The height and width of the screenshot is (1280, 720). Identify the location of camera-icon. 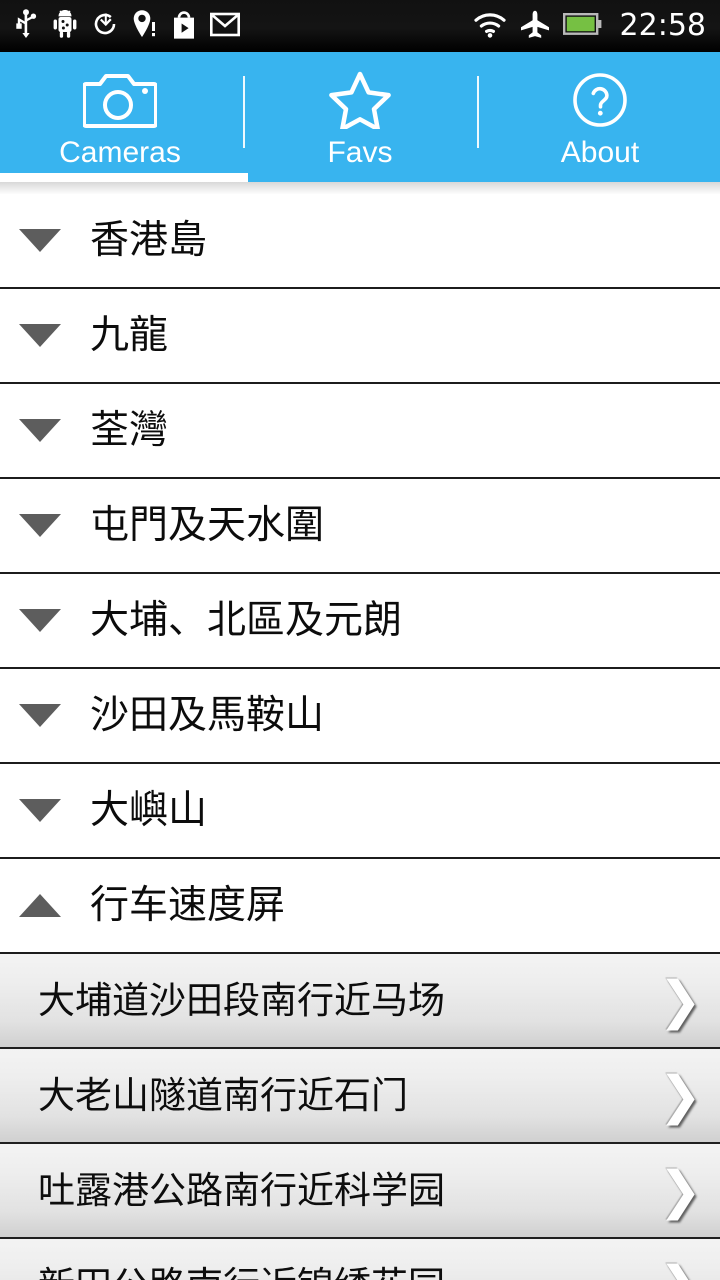
(120, 100).